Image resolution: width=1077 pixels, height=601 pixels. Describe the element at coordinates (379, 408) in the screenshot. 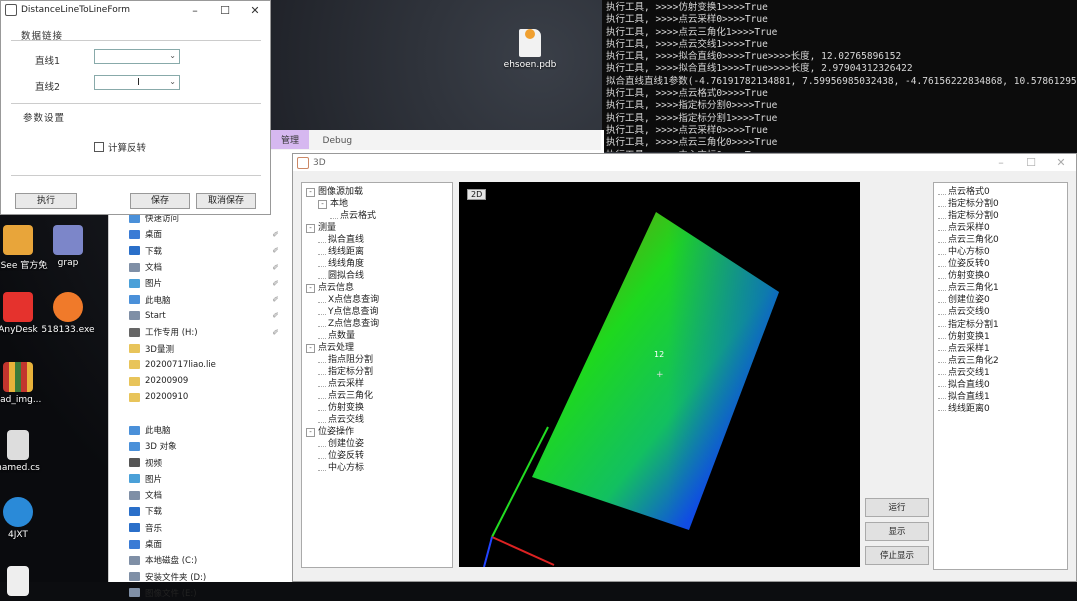

I see `tree-node: 仿射变换` at that location.